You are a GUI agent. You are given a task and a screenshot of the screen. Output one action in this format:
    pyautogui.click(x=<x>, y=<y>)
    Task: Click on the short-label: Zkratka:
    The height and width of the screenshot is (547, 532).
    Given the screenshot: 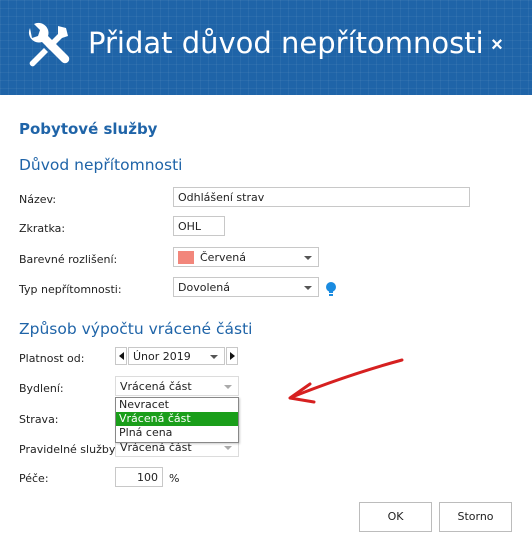 What is the action you would take?
    pyautogui.click(x=42, y=228)
    